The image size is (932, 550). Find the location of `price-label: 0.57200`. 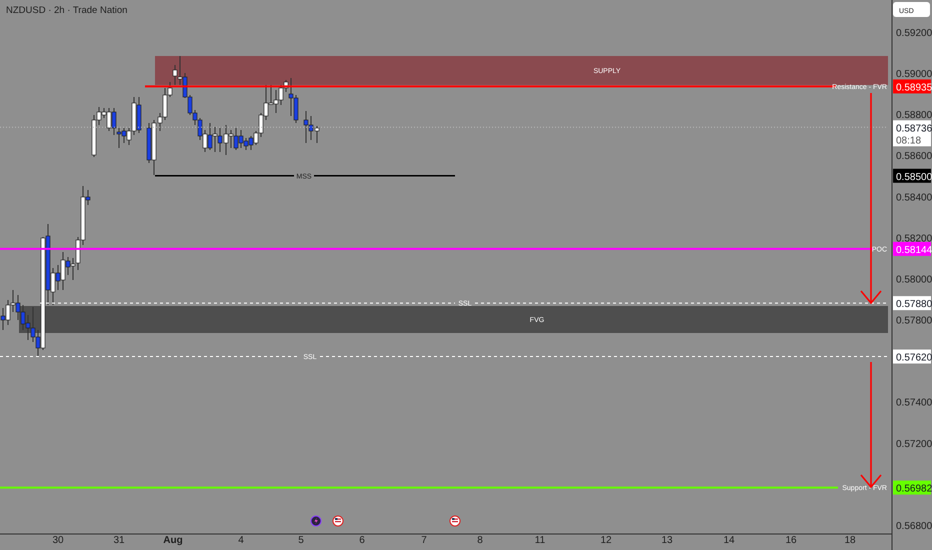

price-label: 0.57200 is located at coordinates (914, 444).